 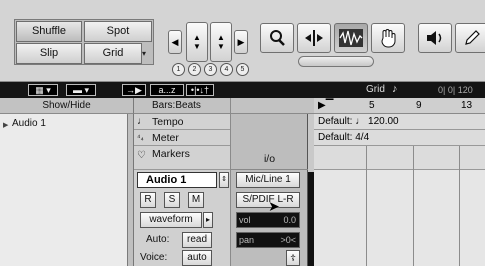 What do you see at coordinates (67, 106) in the screenshot?
I see `show-hide-header: Show/Hide` at bounding box center [67, 106].